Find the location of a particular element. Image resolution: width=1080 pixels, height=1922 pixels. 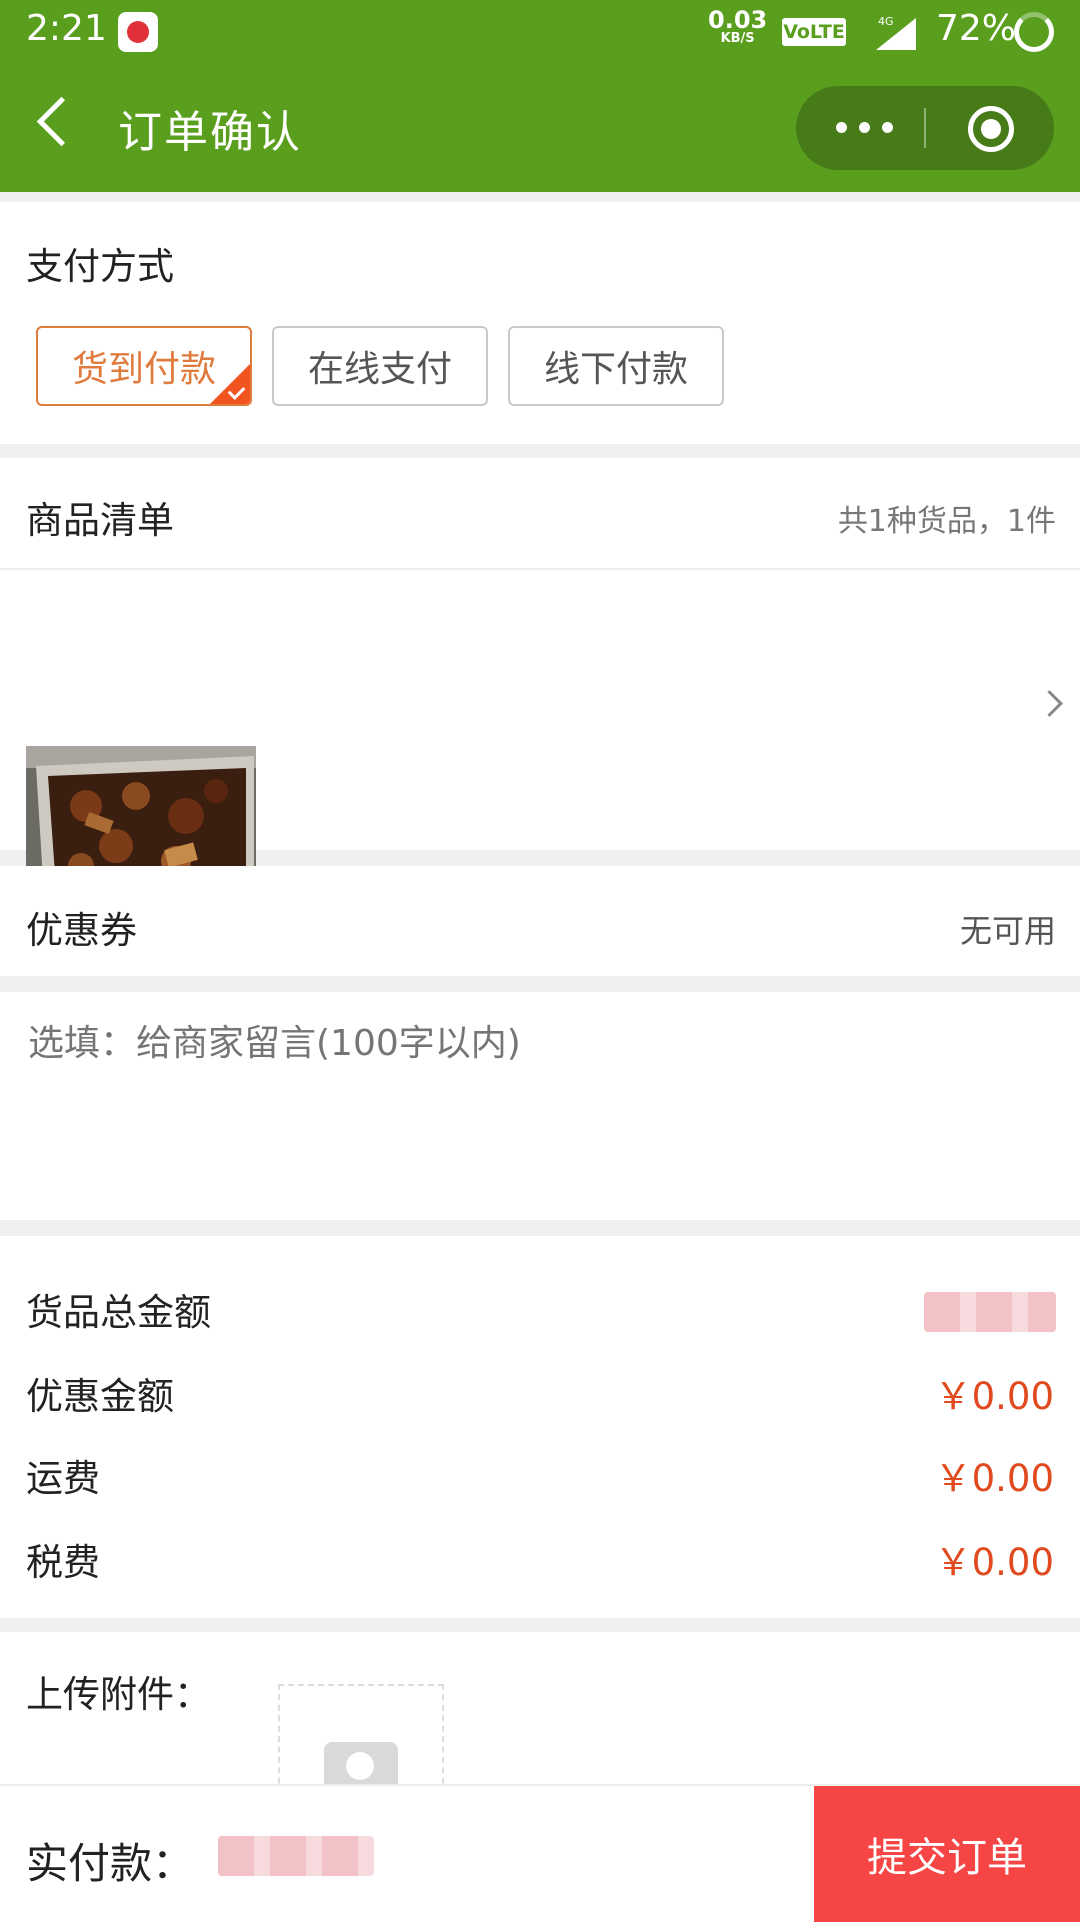

submit-order-label: 提交订单 is located at coordinates (947, 1858).